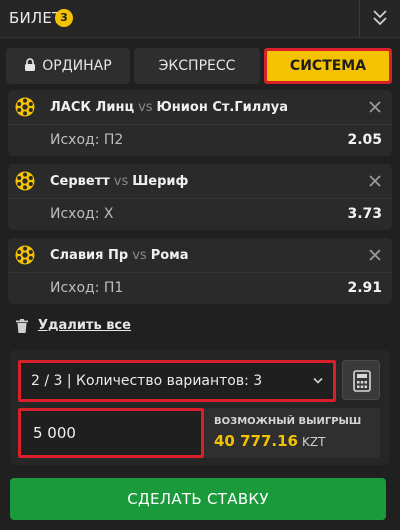  Describe the element at coordinates (222, 107) in the screenshot. I see `away-team: Юнион Ст.Гиллуа` at that location.